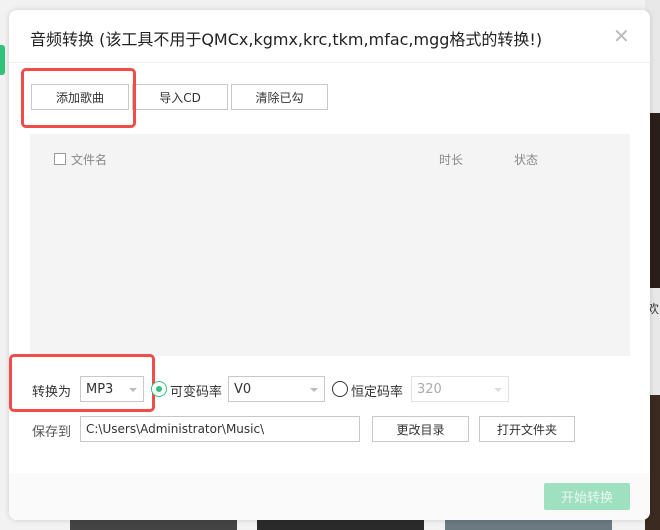 This screenshot has height=530, width=660. Describe the element at coordinates (243, 389) in the screenshot. I see `vbr-value: V0` at that location.